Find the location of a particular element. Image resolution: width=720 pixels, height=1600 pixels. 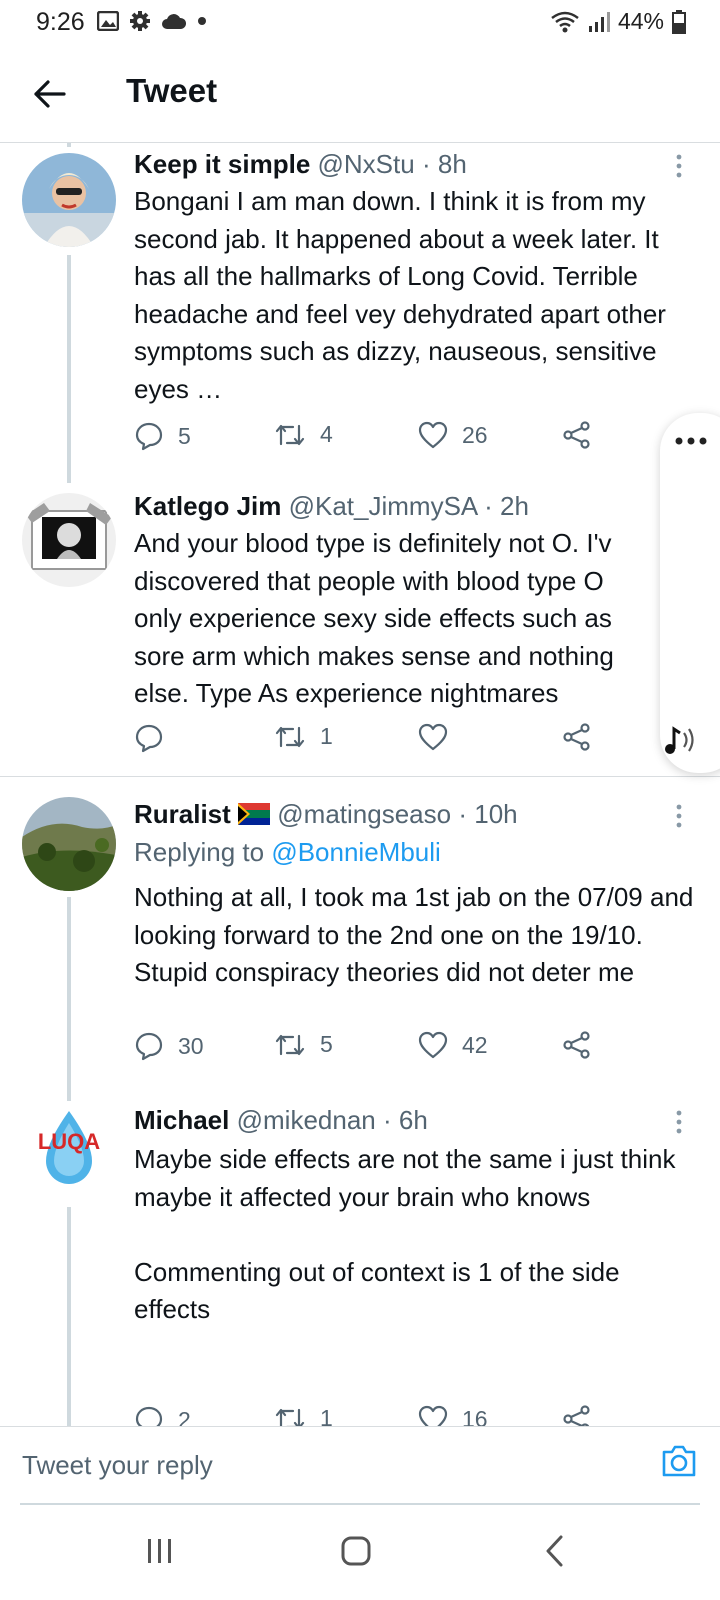

user-handle: @mikednan is located at coordinates (306, 1120).